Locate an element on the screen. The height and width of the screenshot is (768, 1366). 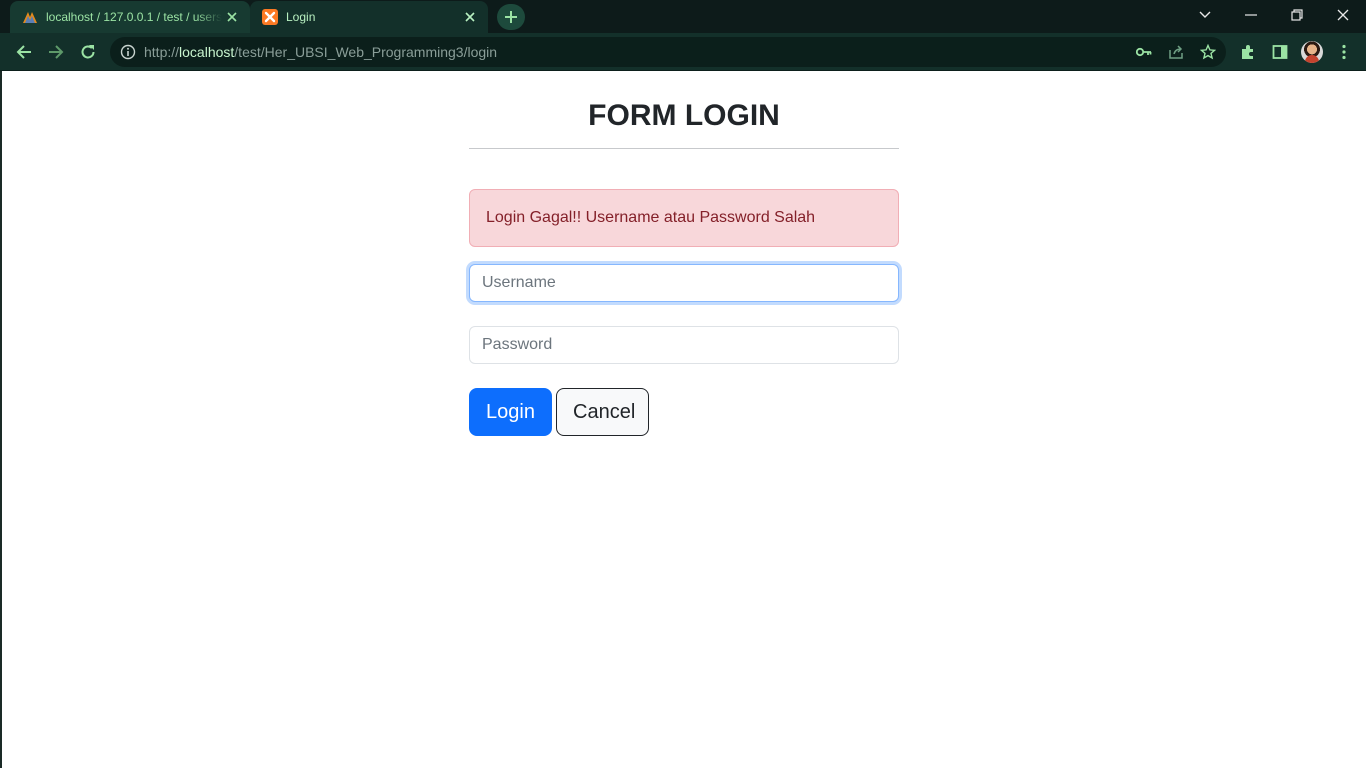
bookmark-button is located at coordinates (1208, 52).